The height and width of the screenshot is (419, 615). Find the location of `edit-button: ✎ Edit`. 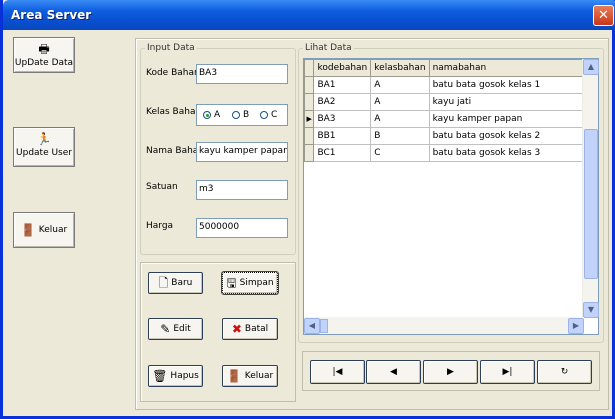

edit-button: ✎ Edit is located at coordinates (175, 329).